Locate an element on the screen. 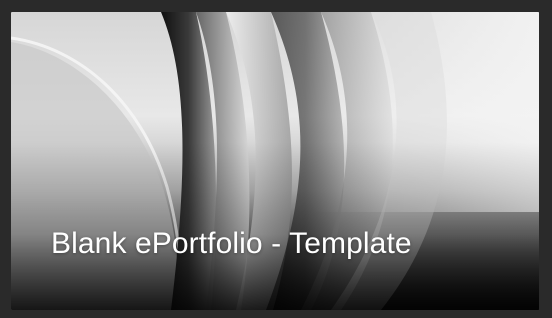 This screenshot has width=552, height=318. card-title: Blank ePortfolio - Template is located at coordinates (231, 244).